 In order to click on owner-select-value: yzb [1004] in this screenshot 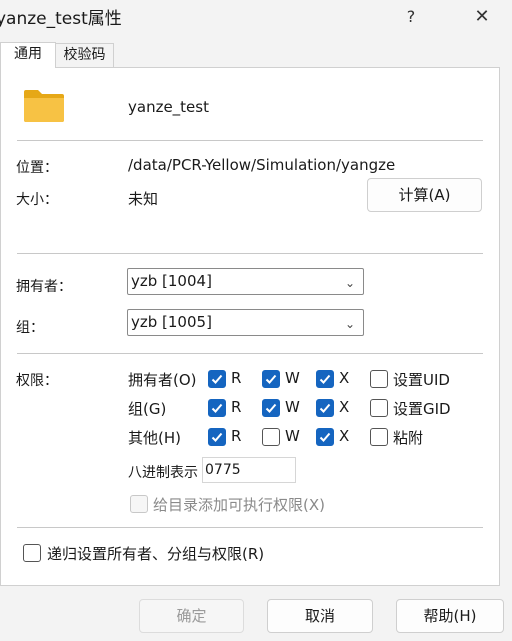, I will do `click(171, 281)`.